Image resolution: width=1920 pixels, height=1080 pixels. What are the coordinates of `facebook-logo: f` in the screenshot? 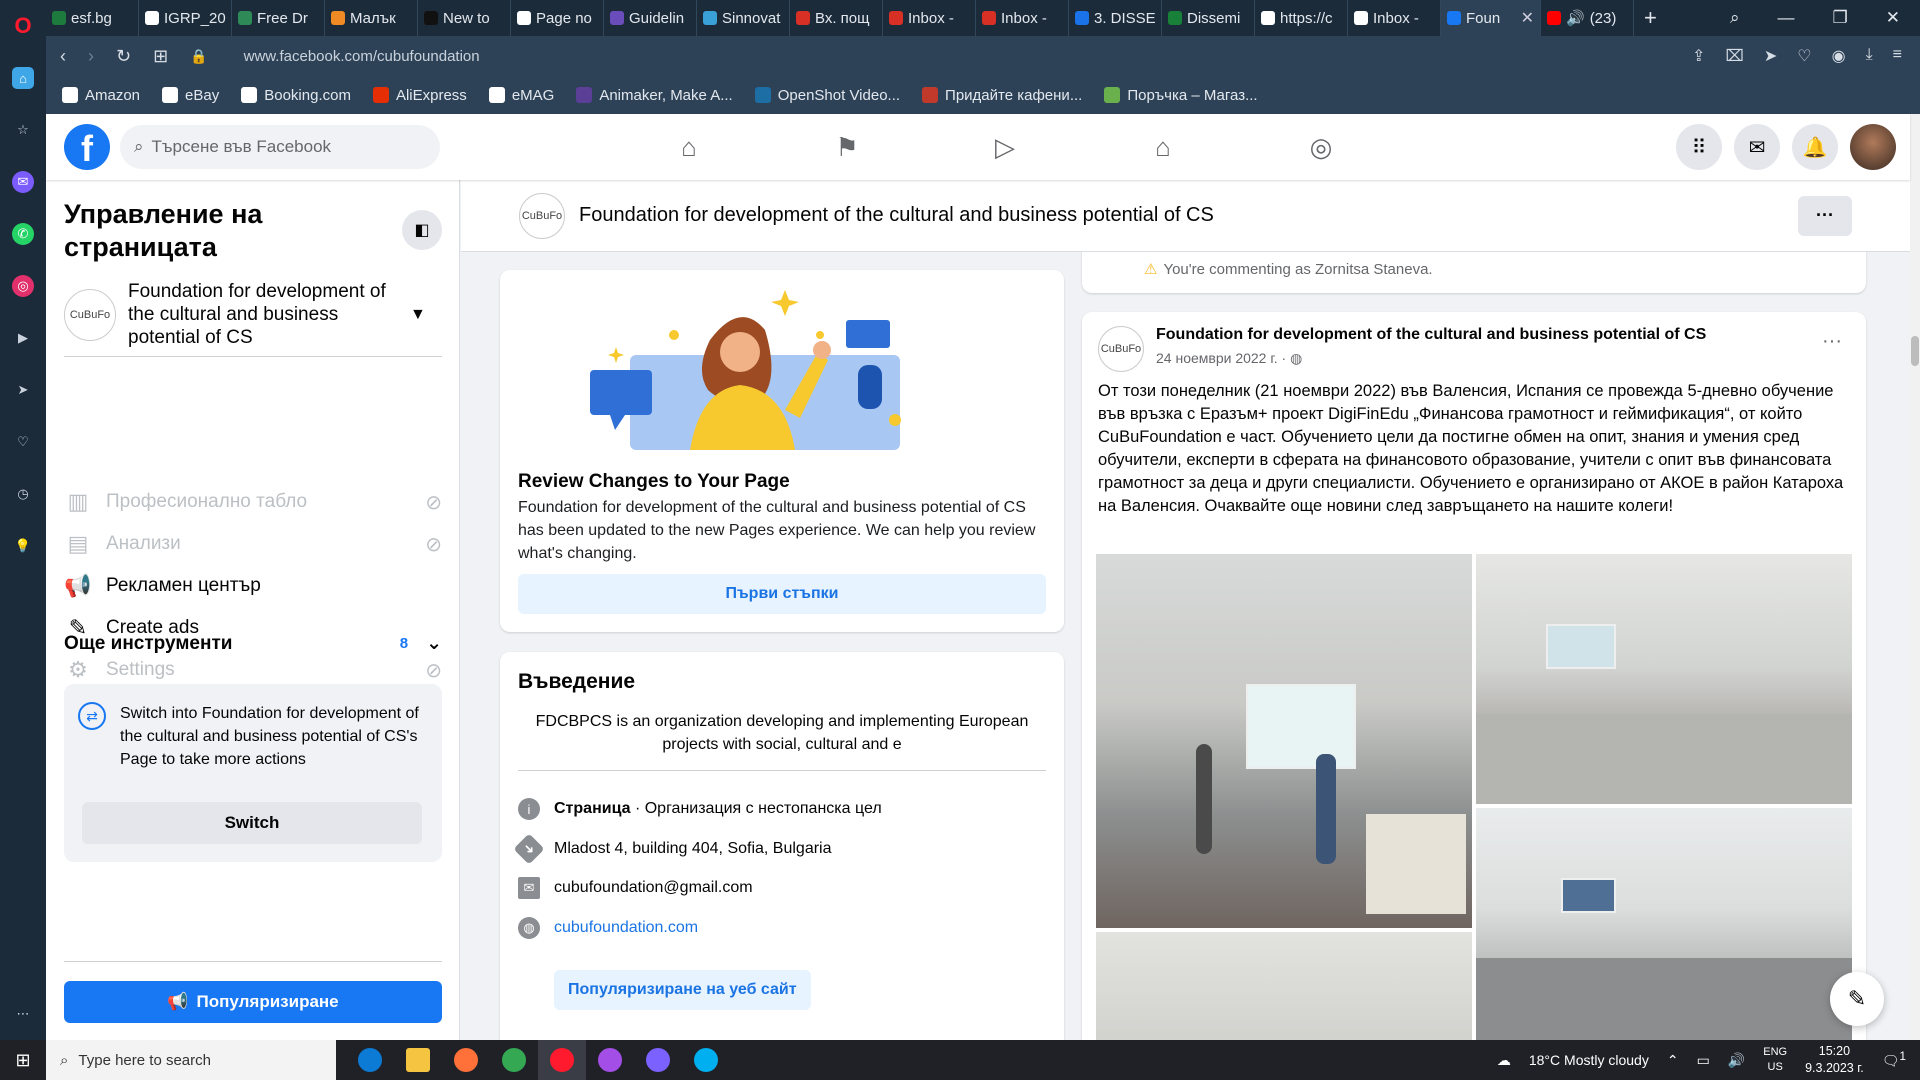 It's located at (87, 147).